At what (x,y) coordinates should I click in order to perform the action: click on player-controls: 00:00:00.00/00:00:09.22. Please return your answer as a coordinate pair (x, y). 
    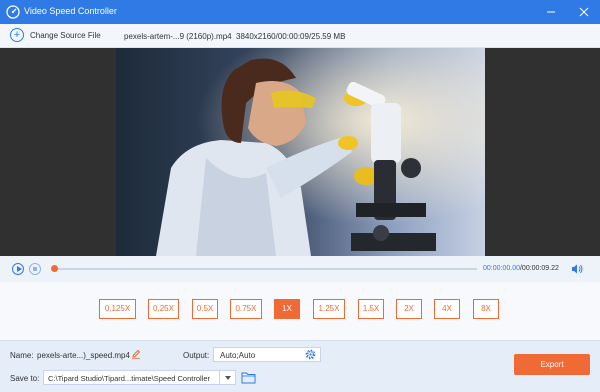
    Looking at the image, I should click on (300, 269).